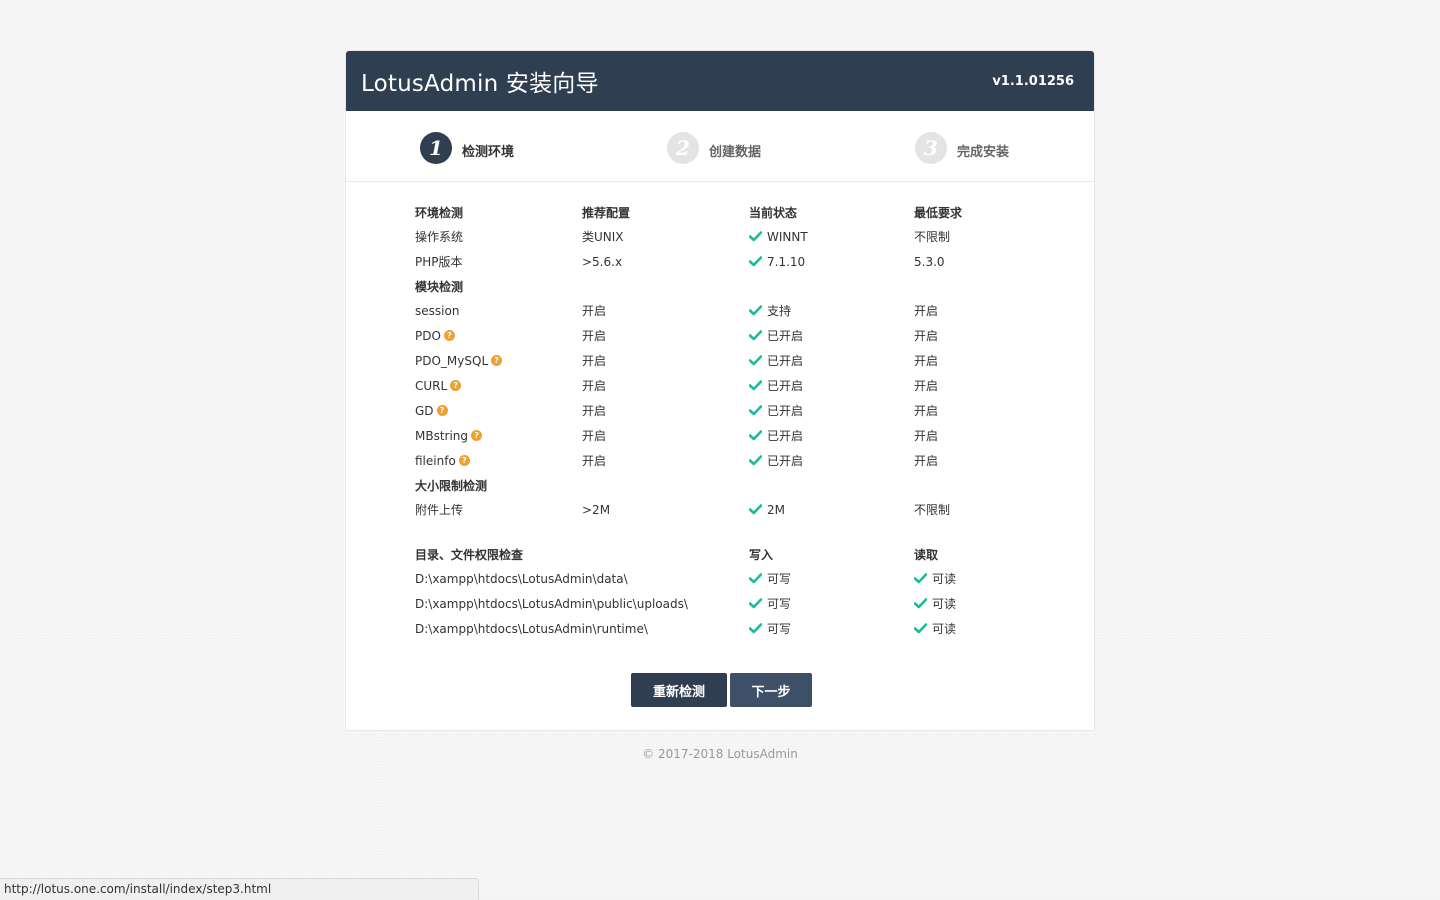 The image size is (1440, 900). I want to click on column-header: 目录、文件权限检查, so click(469, 554).